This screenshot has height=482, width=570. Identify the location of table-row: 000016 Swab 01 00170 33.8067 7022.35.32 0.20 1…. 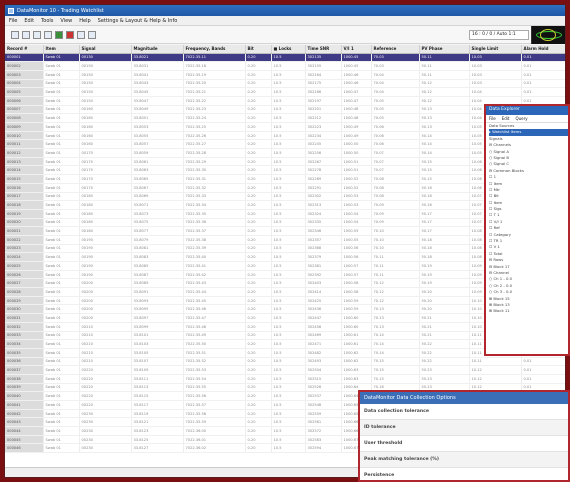
(285, 188).